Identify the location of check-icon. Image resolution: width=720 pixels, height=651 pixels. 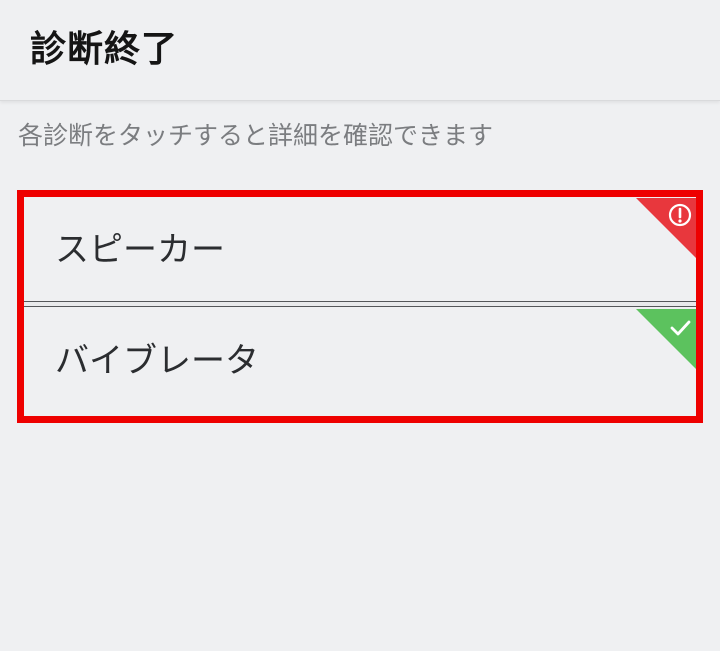
(666, 339).